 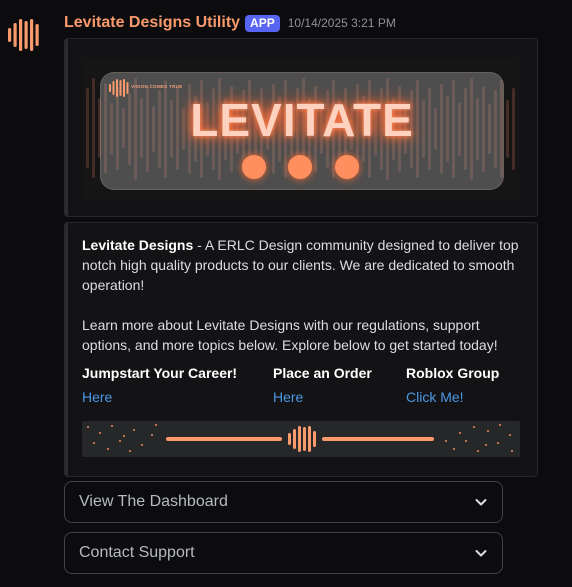 I want to click on order-link: Here, so click(x=322, y=397).